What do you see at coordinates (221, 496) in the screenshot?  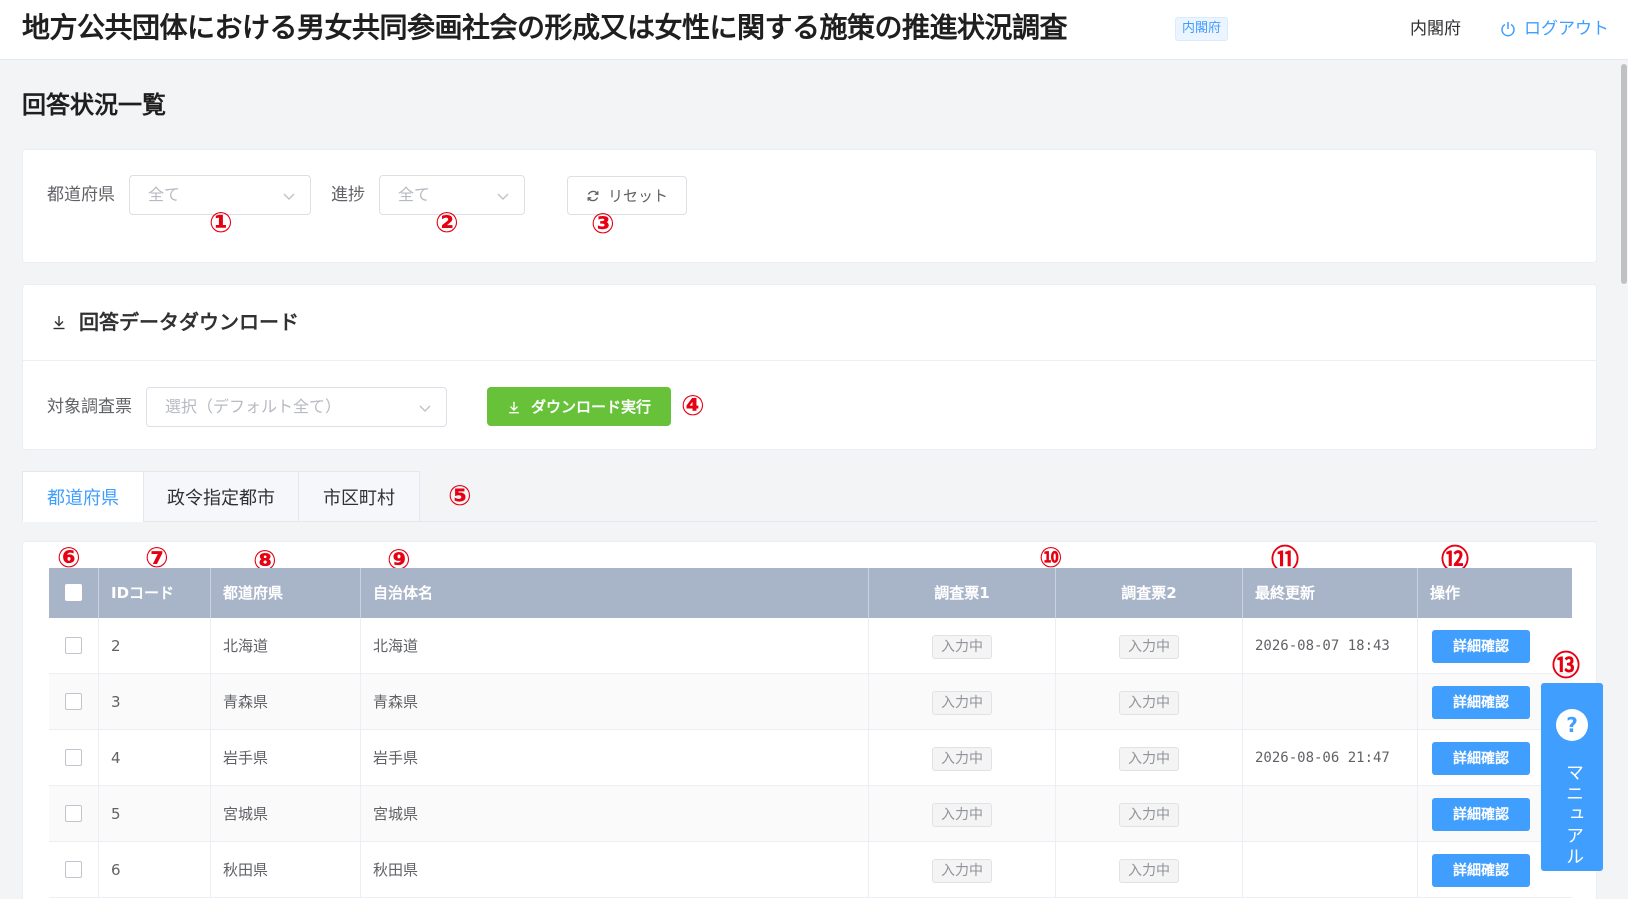 I see `tab-designated-city: 政令指定都市` at bounding box center [221, 496].